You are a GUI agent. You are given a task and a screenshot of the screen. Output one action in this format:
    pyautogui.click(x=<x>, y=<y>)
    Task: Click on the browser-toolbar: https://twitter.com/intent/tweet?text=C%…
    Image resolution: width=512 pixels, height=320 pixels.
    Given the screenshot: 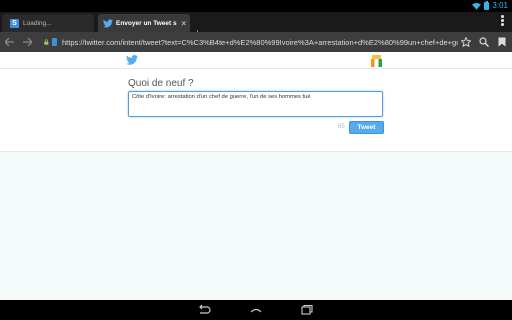 What is the action you would take?
    pyautogui.click(x=256, y=42)
    